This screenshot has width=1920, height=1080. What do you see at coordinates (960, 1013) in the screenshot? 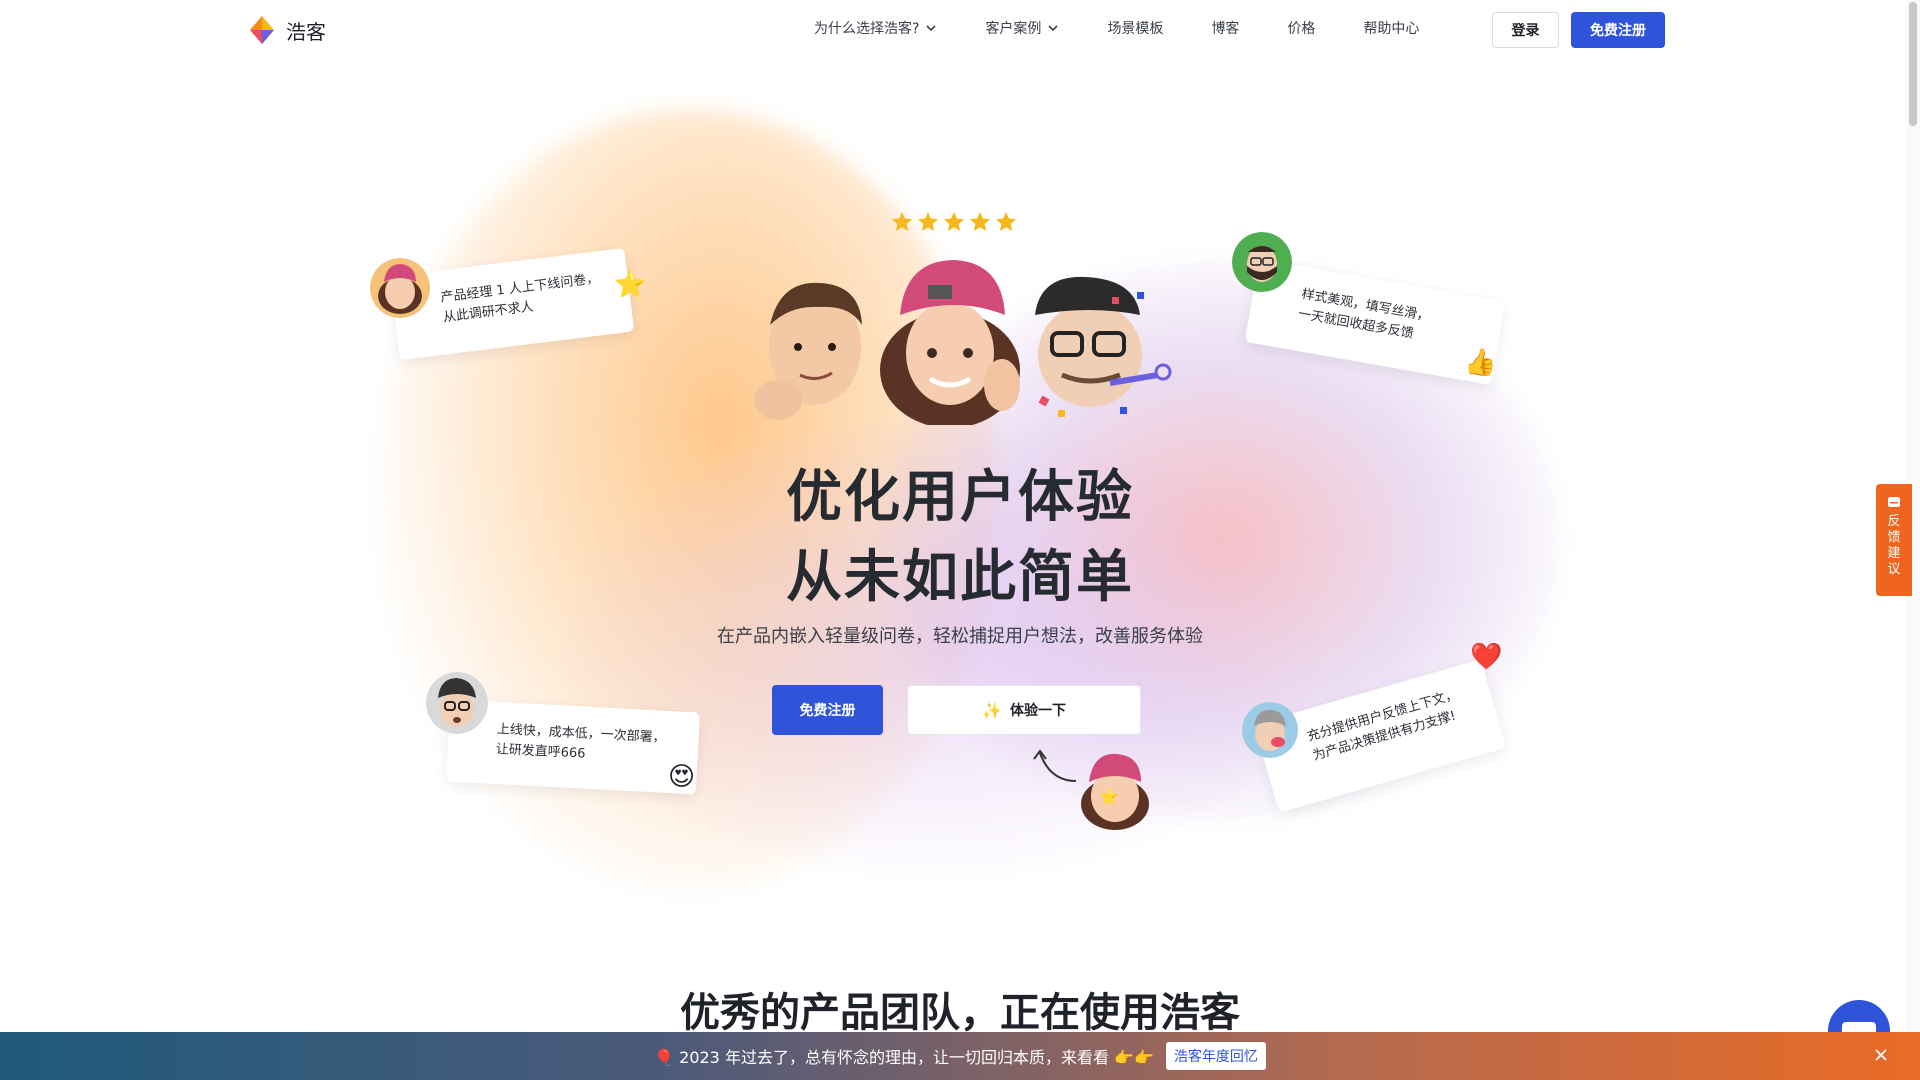
I see `customers-section-title: 优秀的产品团队，正在使用浩客` at bounding box center [960, 1013].